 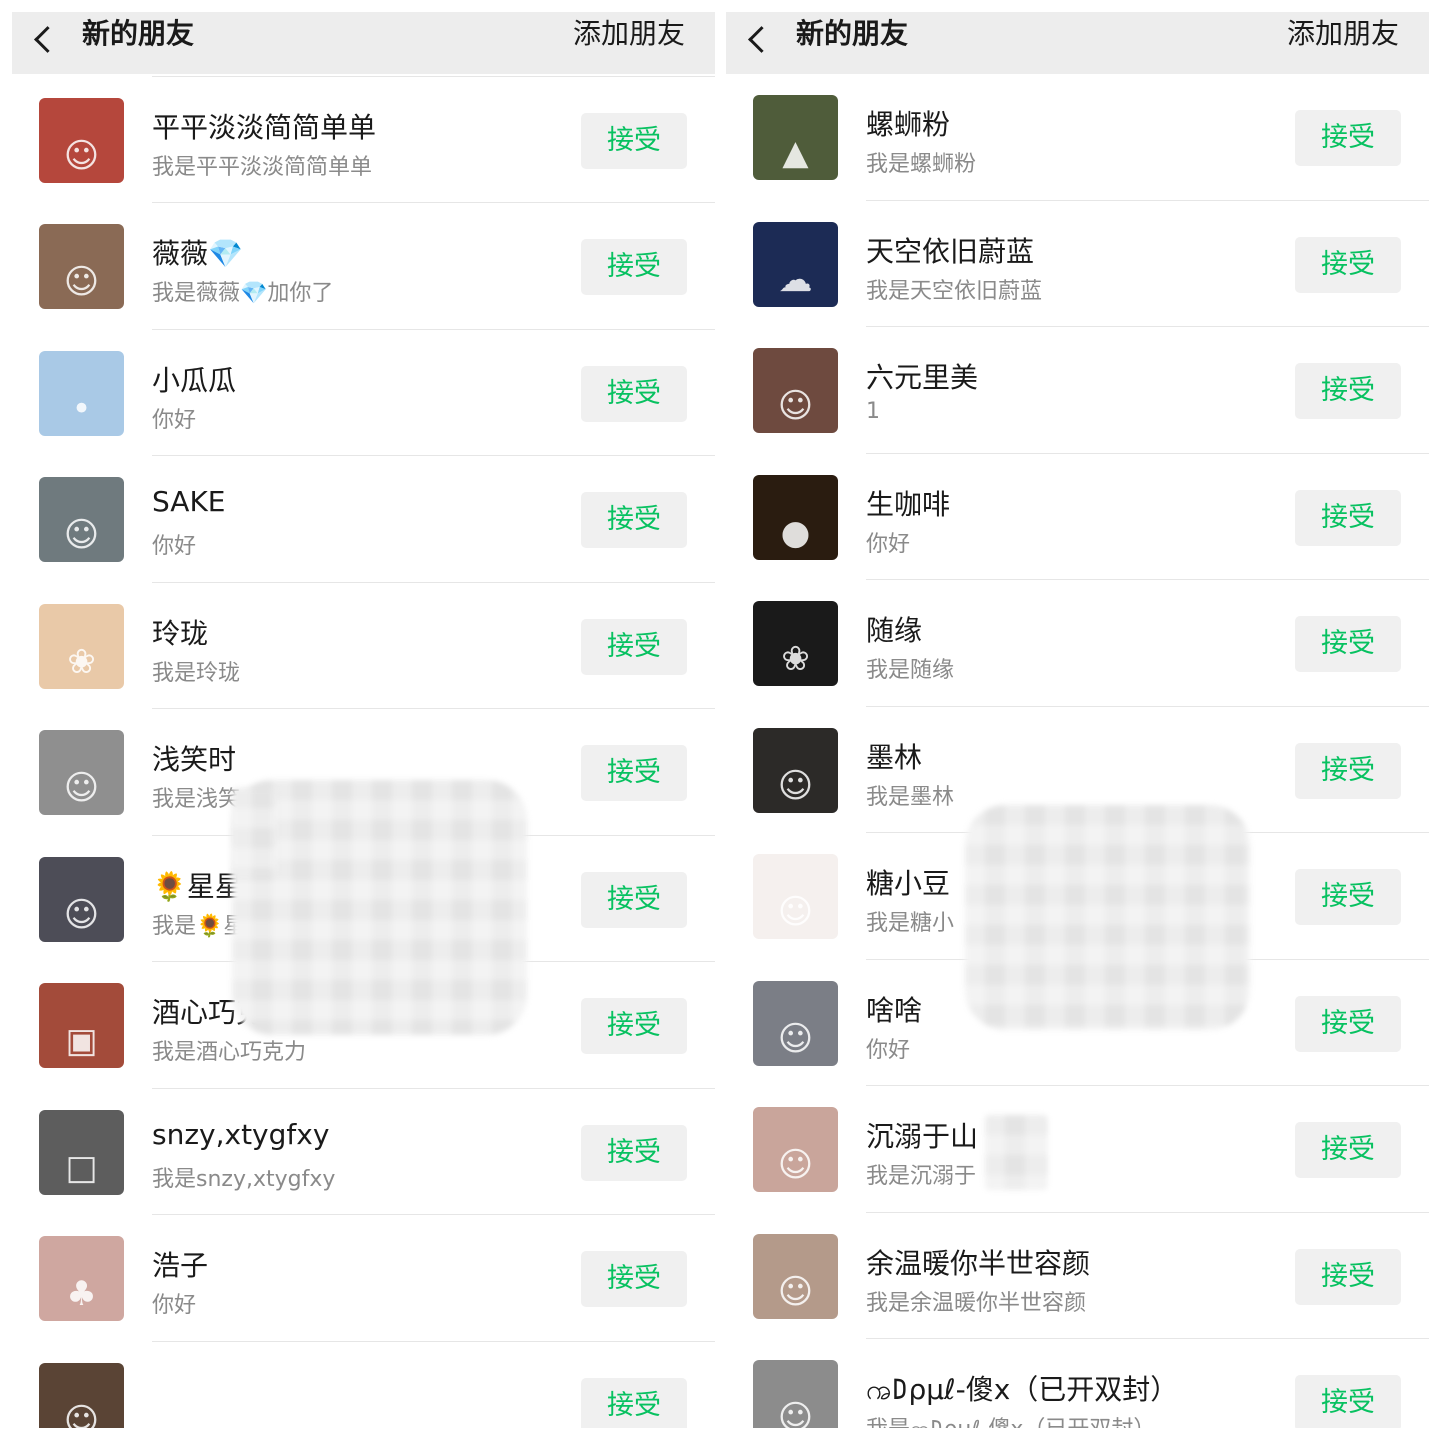 What do you see at coordinates (363, 772) in the screenshot?
I see `friend-request-row: ☺ 浅笑时 我是浅笑 接受` at bounding box center [363, 772].